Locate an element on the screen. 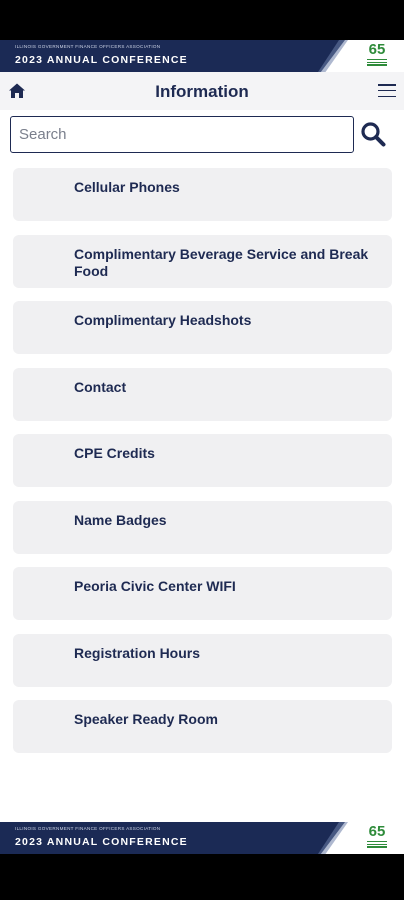 The image size is (404, 900). list-item-label: CPE Credits is located at coordinates (114, 453).